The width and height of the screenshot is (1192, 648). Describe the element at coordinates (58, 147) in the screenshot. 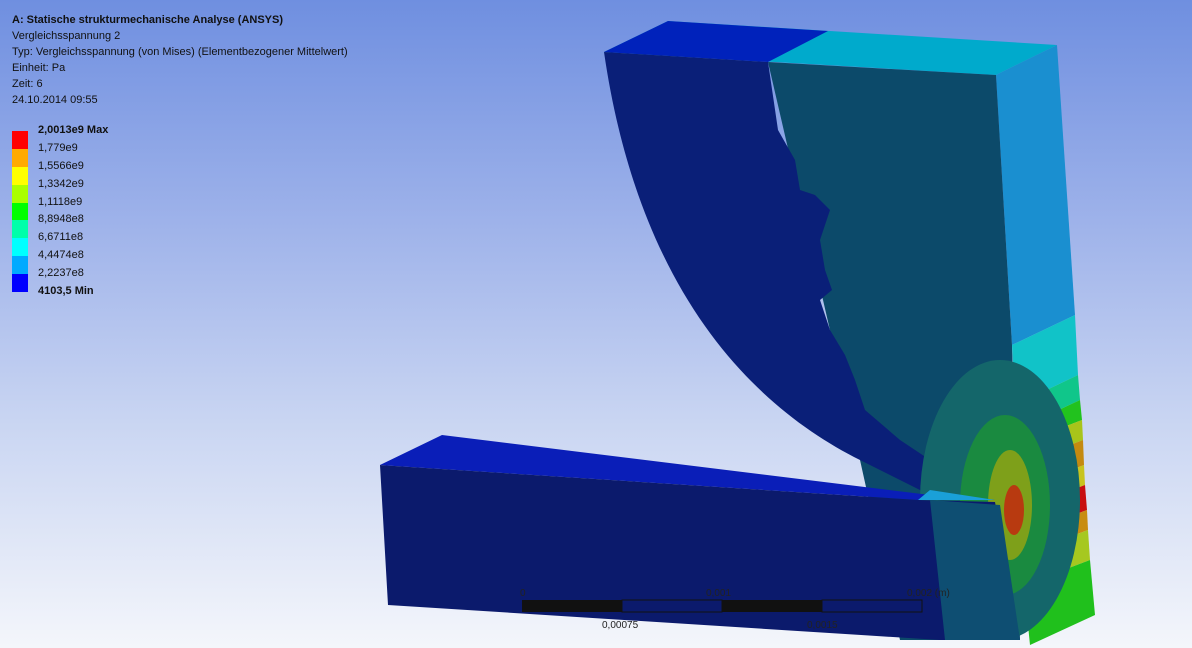

I see `legend-label: 1,779e9` at that location.